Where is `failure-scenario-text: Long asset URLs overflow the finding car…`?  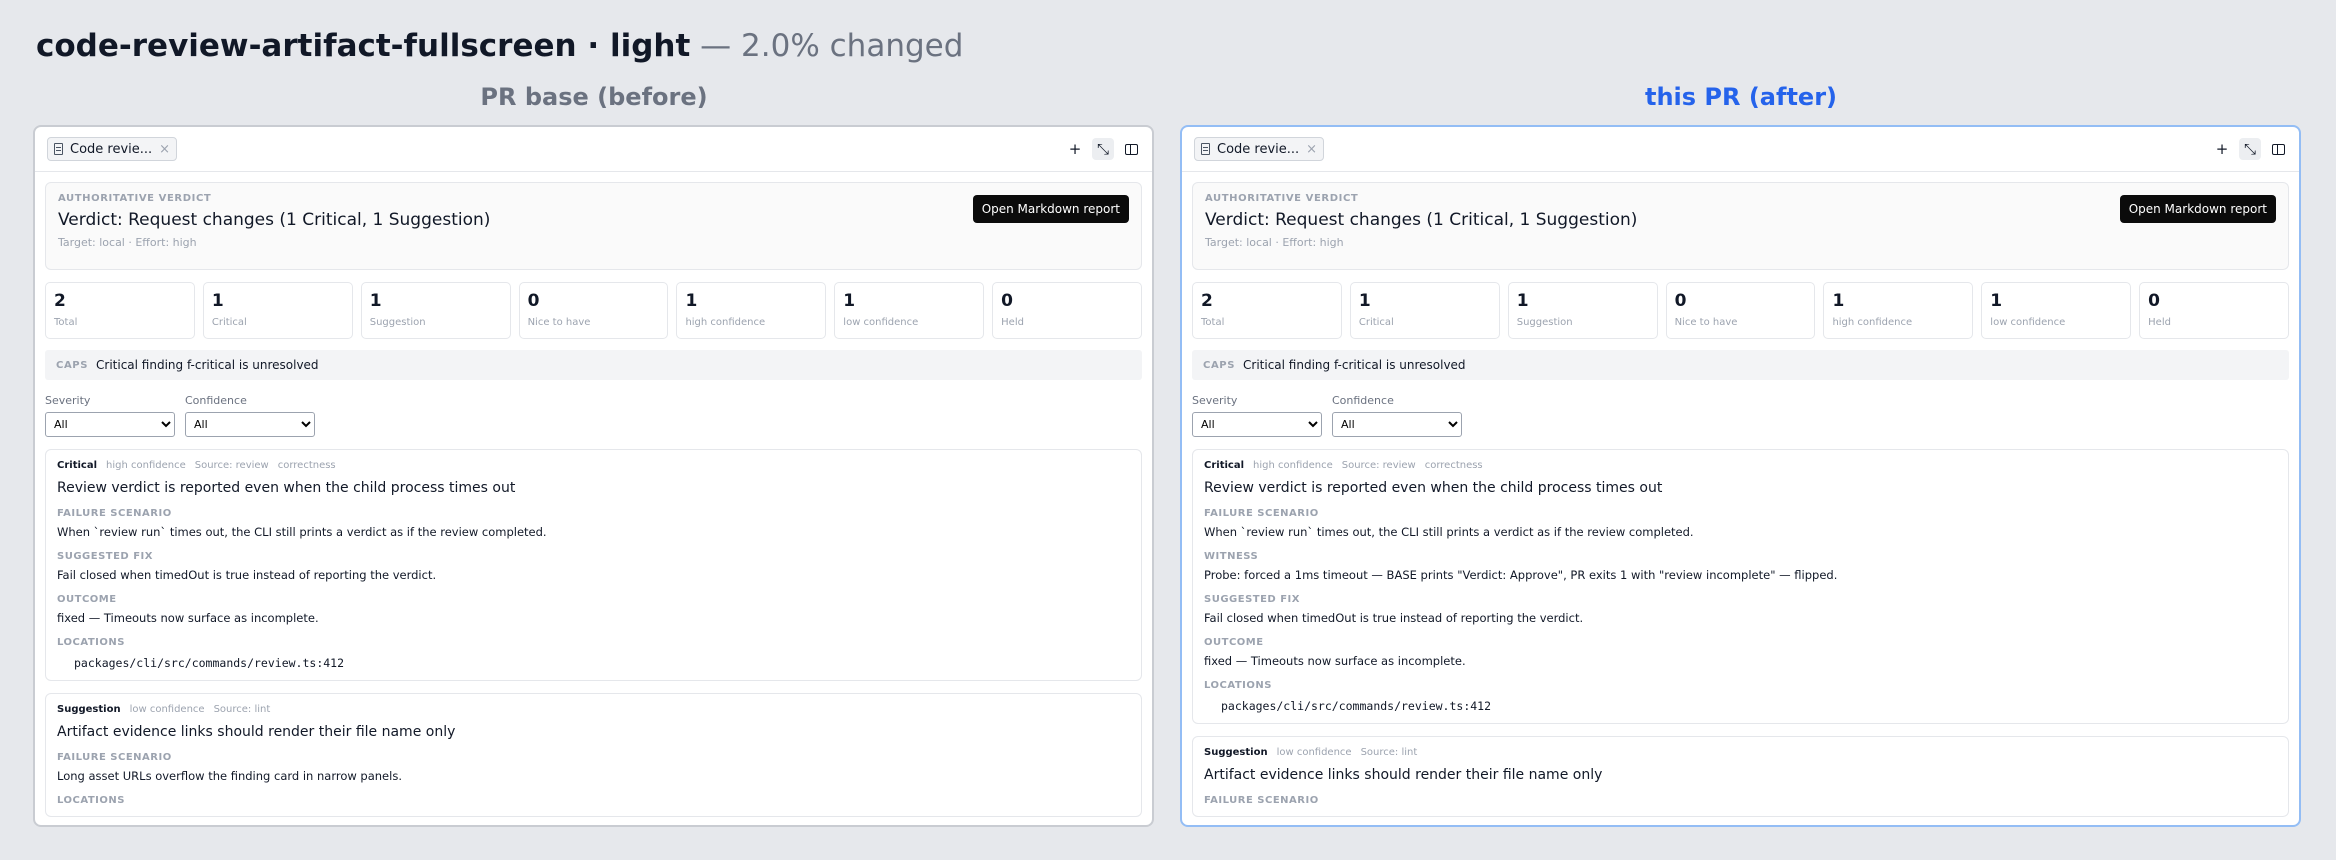
failure-scenario-text: Long asset URLs overflow the finding car… is located at coordinates (229, 776).